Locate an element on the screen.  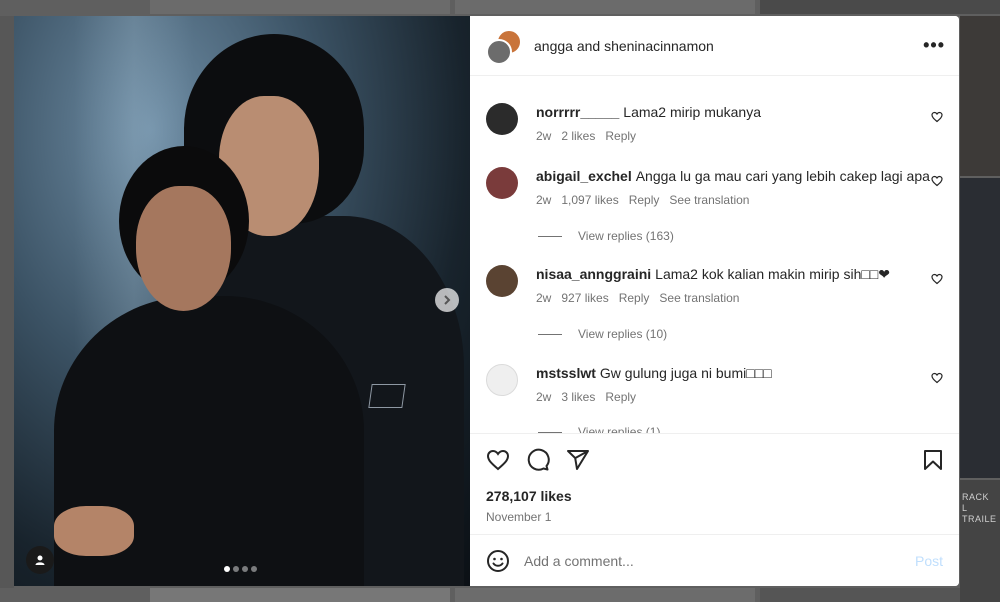
view-replies-button: View replies (1) is located at coordinates (599, 429).